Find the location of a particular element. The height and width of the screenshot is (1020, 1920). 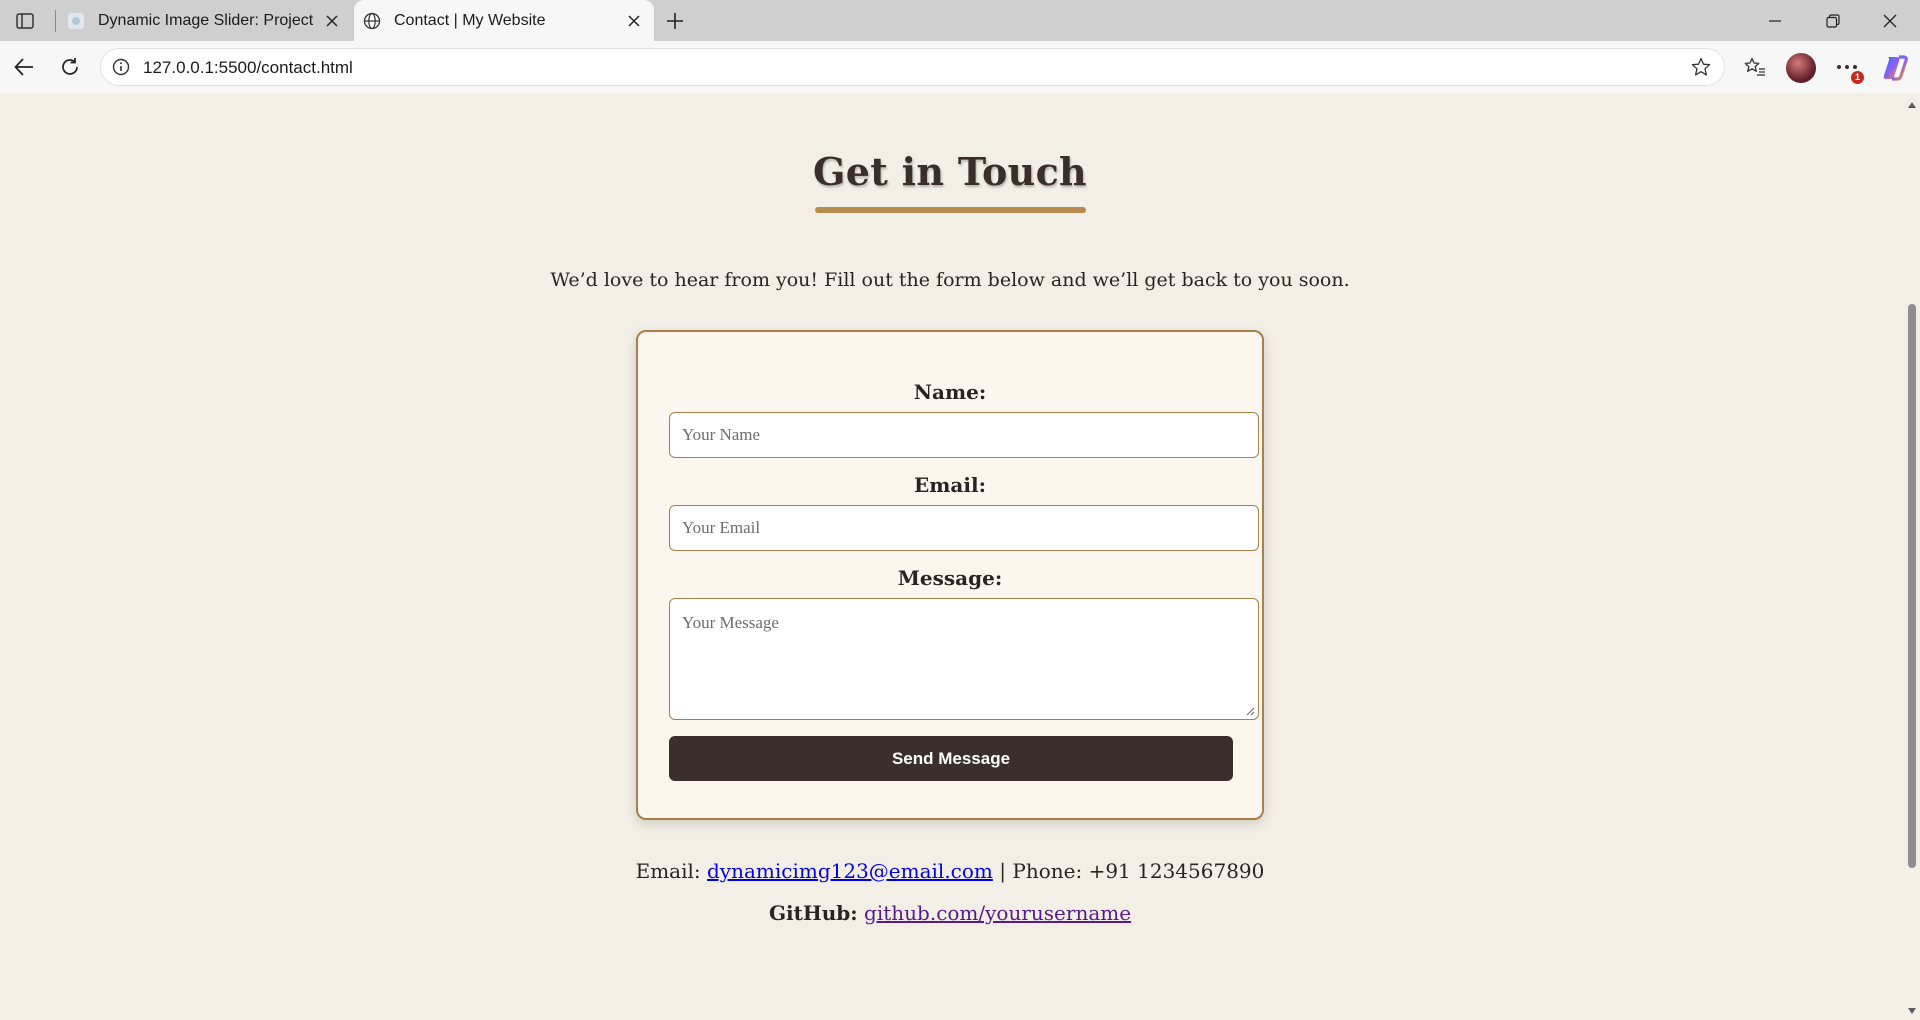

phone-number: +91 1234567890 is located at coordinates (1176, 871).